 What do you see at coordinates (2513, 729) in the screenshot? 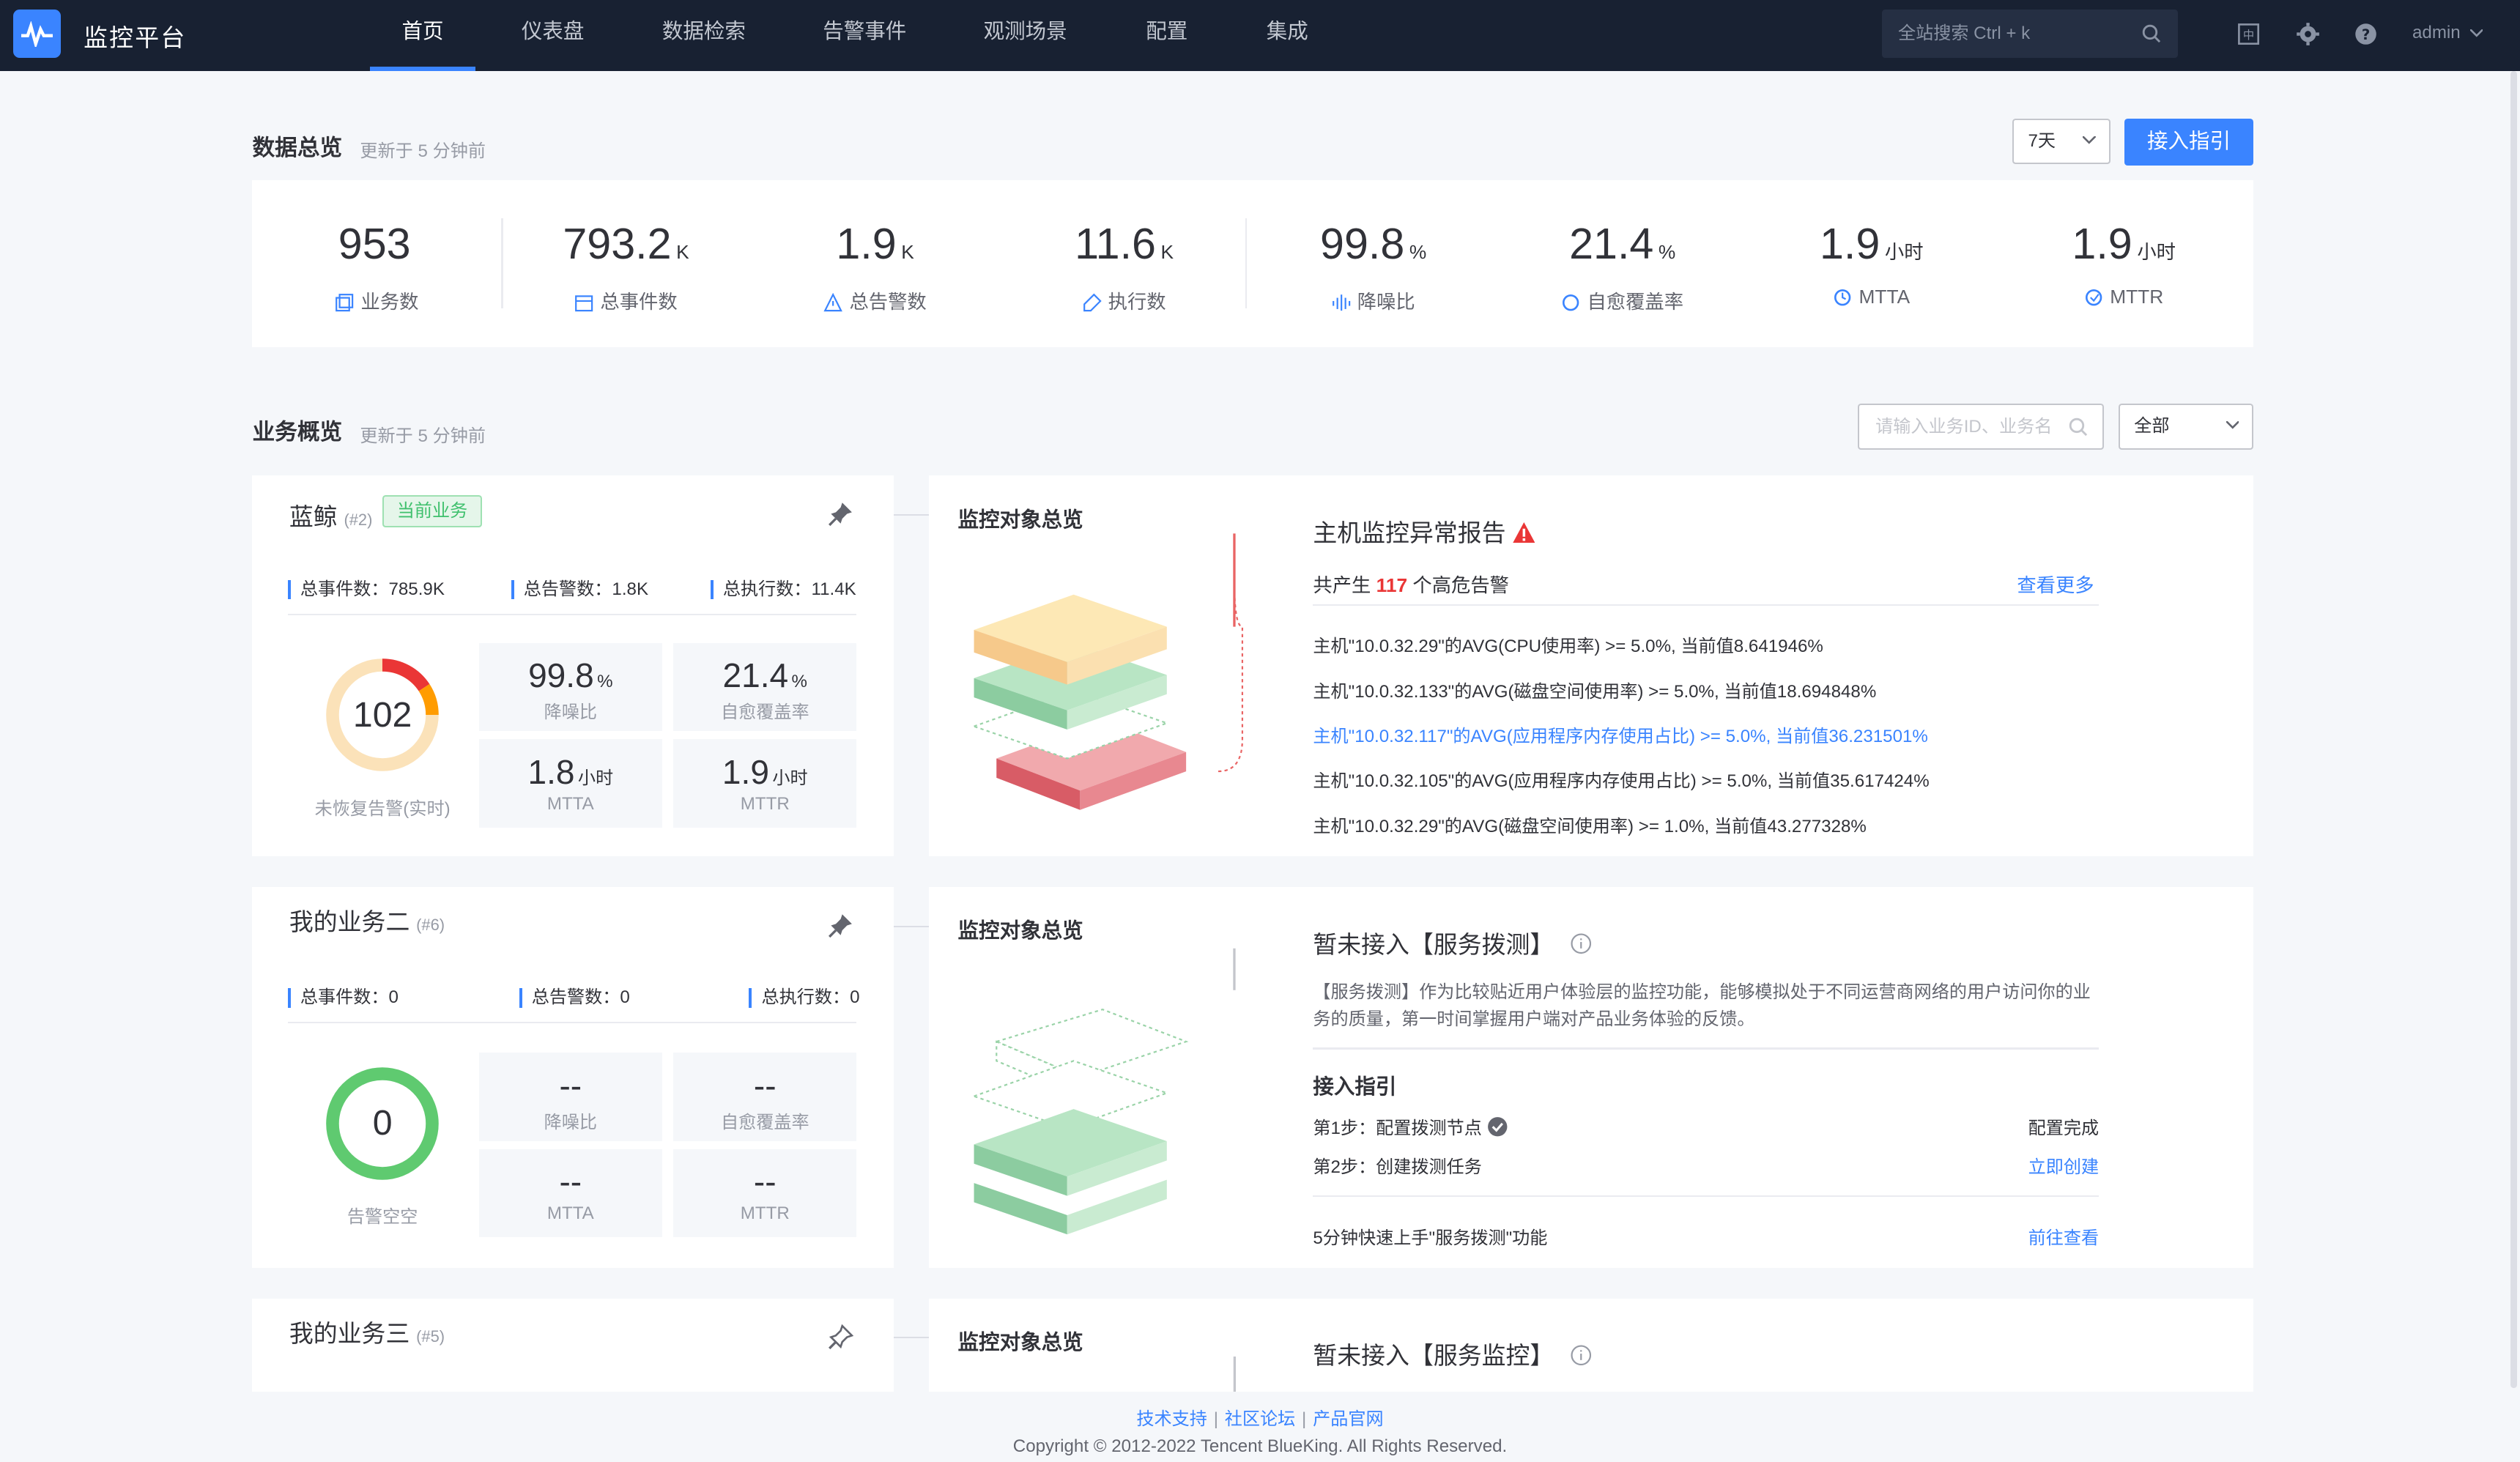
I see `page-scrollbar` at bounding box center [2513, 729].